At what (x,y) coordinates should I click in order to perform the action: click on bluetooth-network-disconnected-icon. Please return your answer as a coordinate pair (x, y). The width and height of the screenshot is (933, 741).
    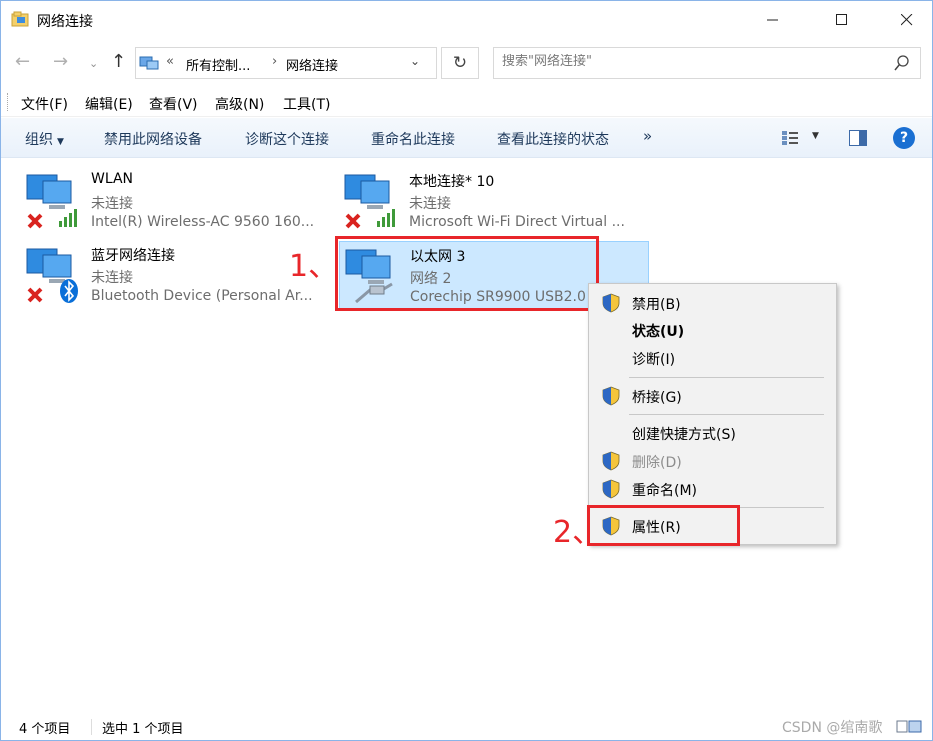
    Looking at the image, I should click on (52, 275).